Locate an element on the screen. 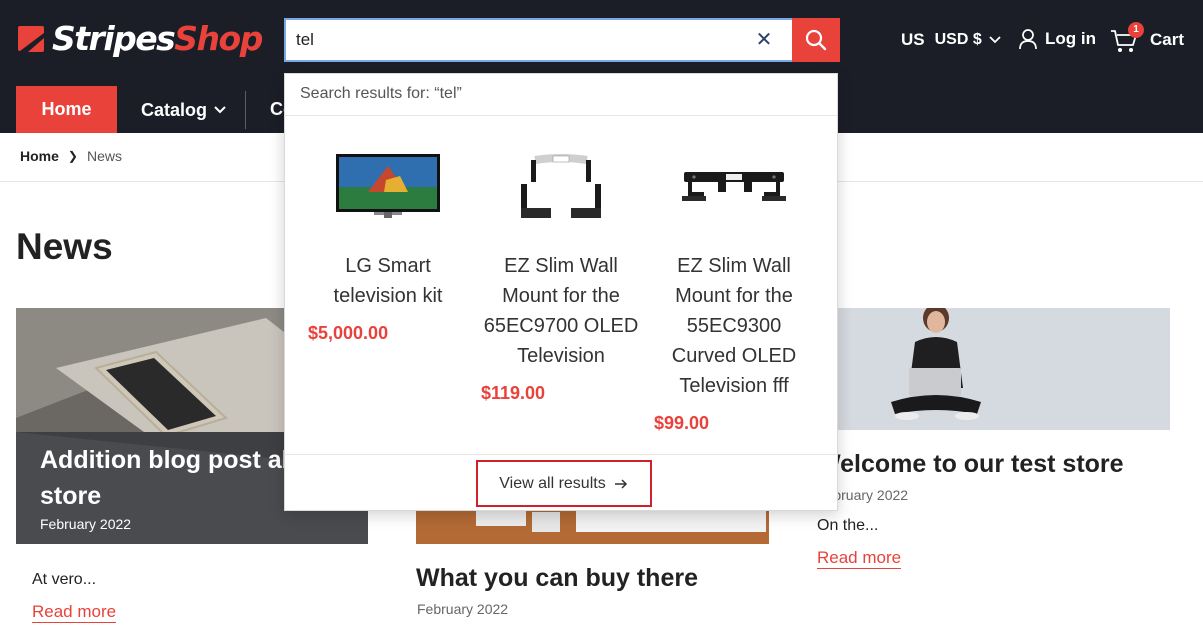 This screenshot has width=1203, height=627. cart-label: Cart is located at coordinates (1167, 39).